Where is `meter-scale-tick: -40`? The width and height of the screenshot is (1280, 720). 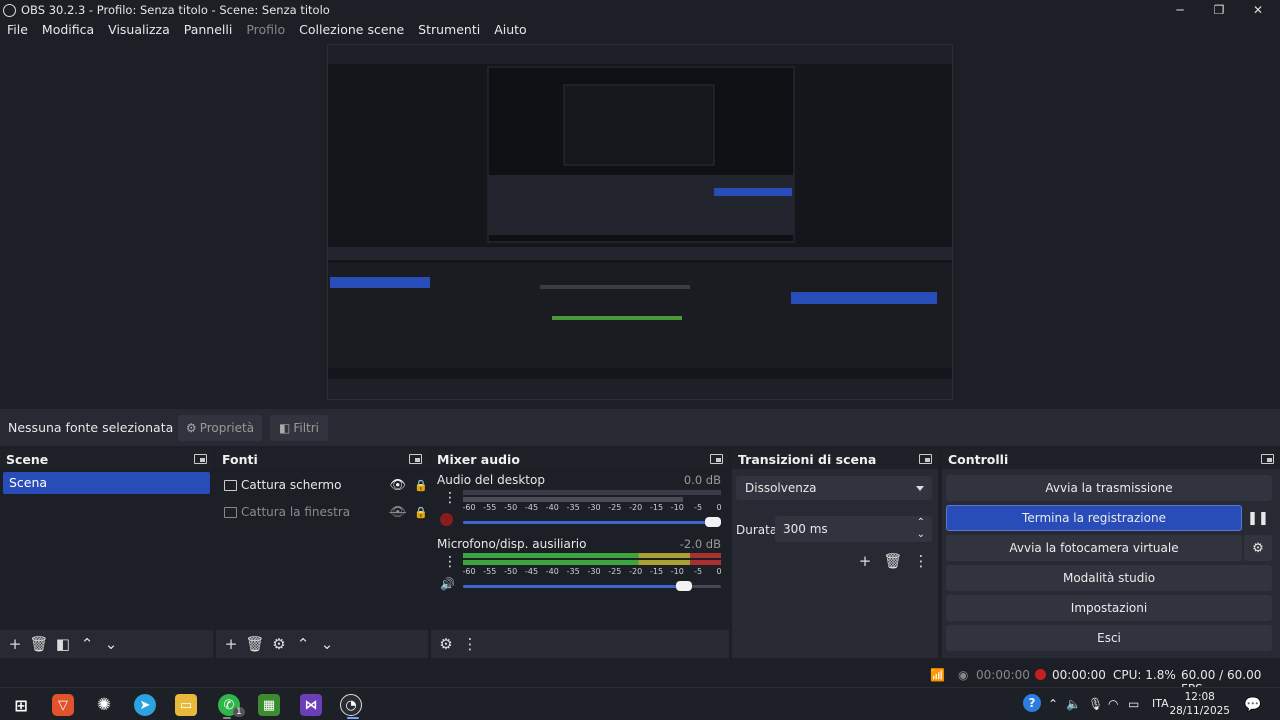
meter-scale-tick: -40 is located at coordinates (552, 507).